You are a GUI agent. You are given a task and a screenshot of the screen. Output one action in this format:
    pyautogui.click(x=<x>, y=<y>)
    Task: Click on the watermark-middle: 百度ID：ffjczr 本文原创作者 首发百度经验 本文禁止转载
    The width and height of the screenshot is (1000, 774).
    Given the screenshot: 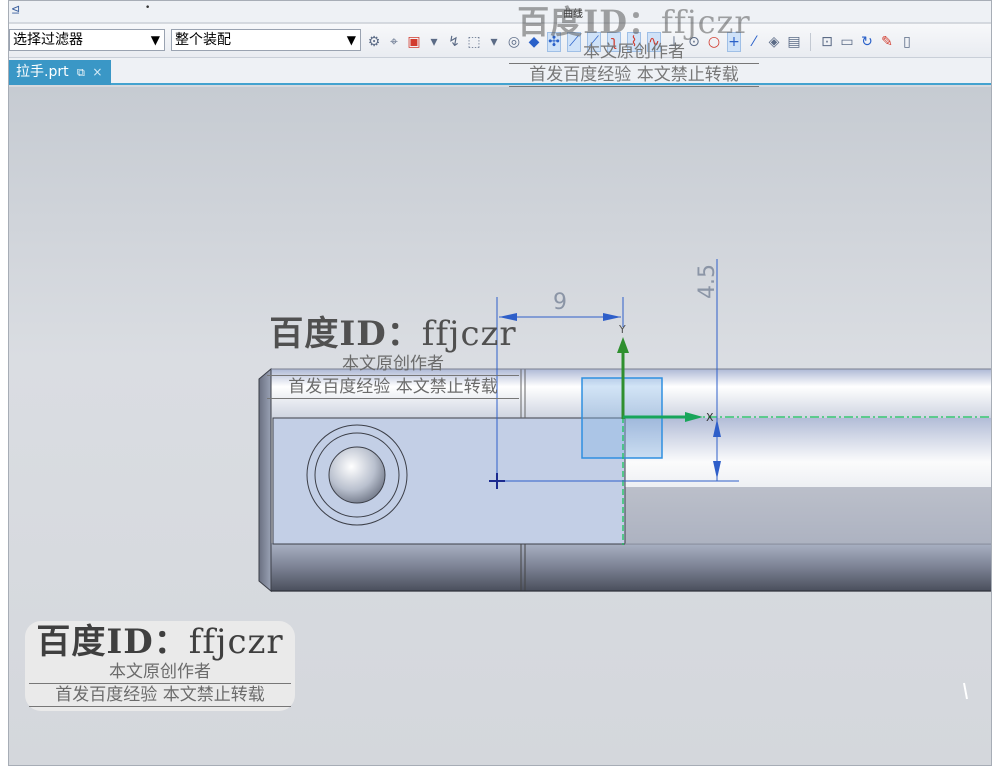 What is the action you would take?
    pyautogui.click(x=393, y=357)
    